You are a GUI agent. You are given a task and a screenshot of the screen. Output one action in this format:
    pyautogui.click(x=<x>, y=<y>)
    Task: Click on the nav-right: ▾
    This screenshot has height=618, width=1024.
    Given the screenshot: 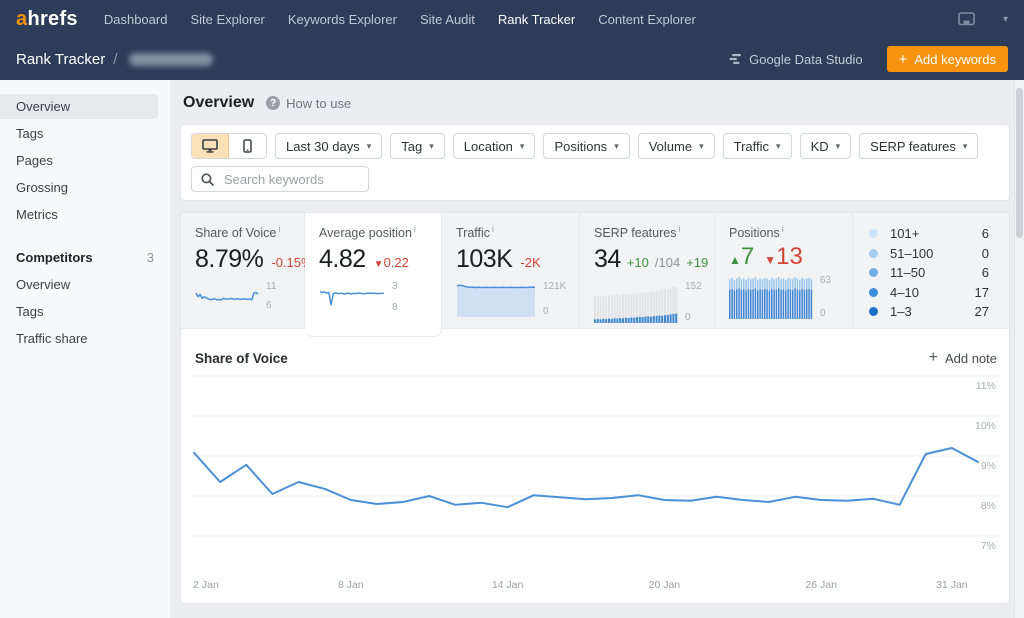 What is the action you would take?
    pyautogui.click(x=983, y=19)
    